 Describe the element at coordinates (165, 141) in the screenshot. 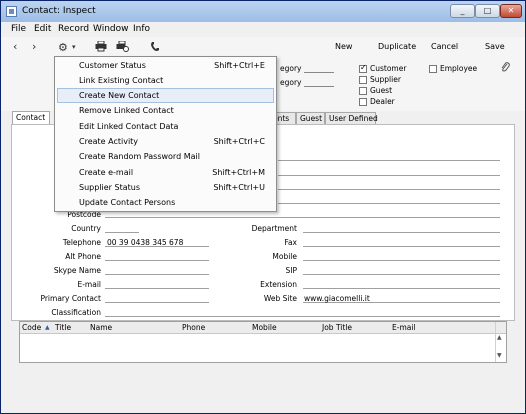

I see `menu-item-create-activity: Create Activity Shift+Ctrl+C` at that location.